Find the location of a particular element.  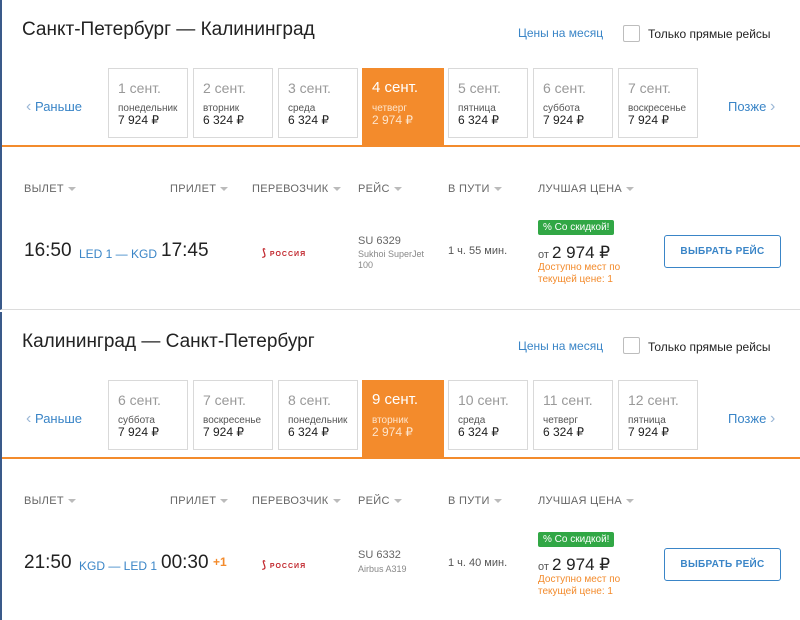

header-label: ЛУЧШАЯ ЦЕНА is located at coordinates (580, 501).